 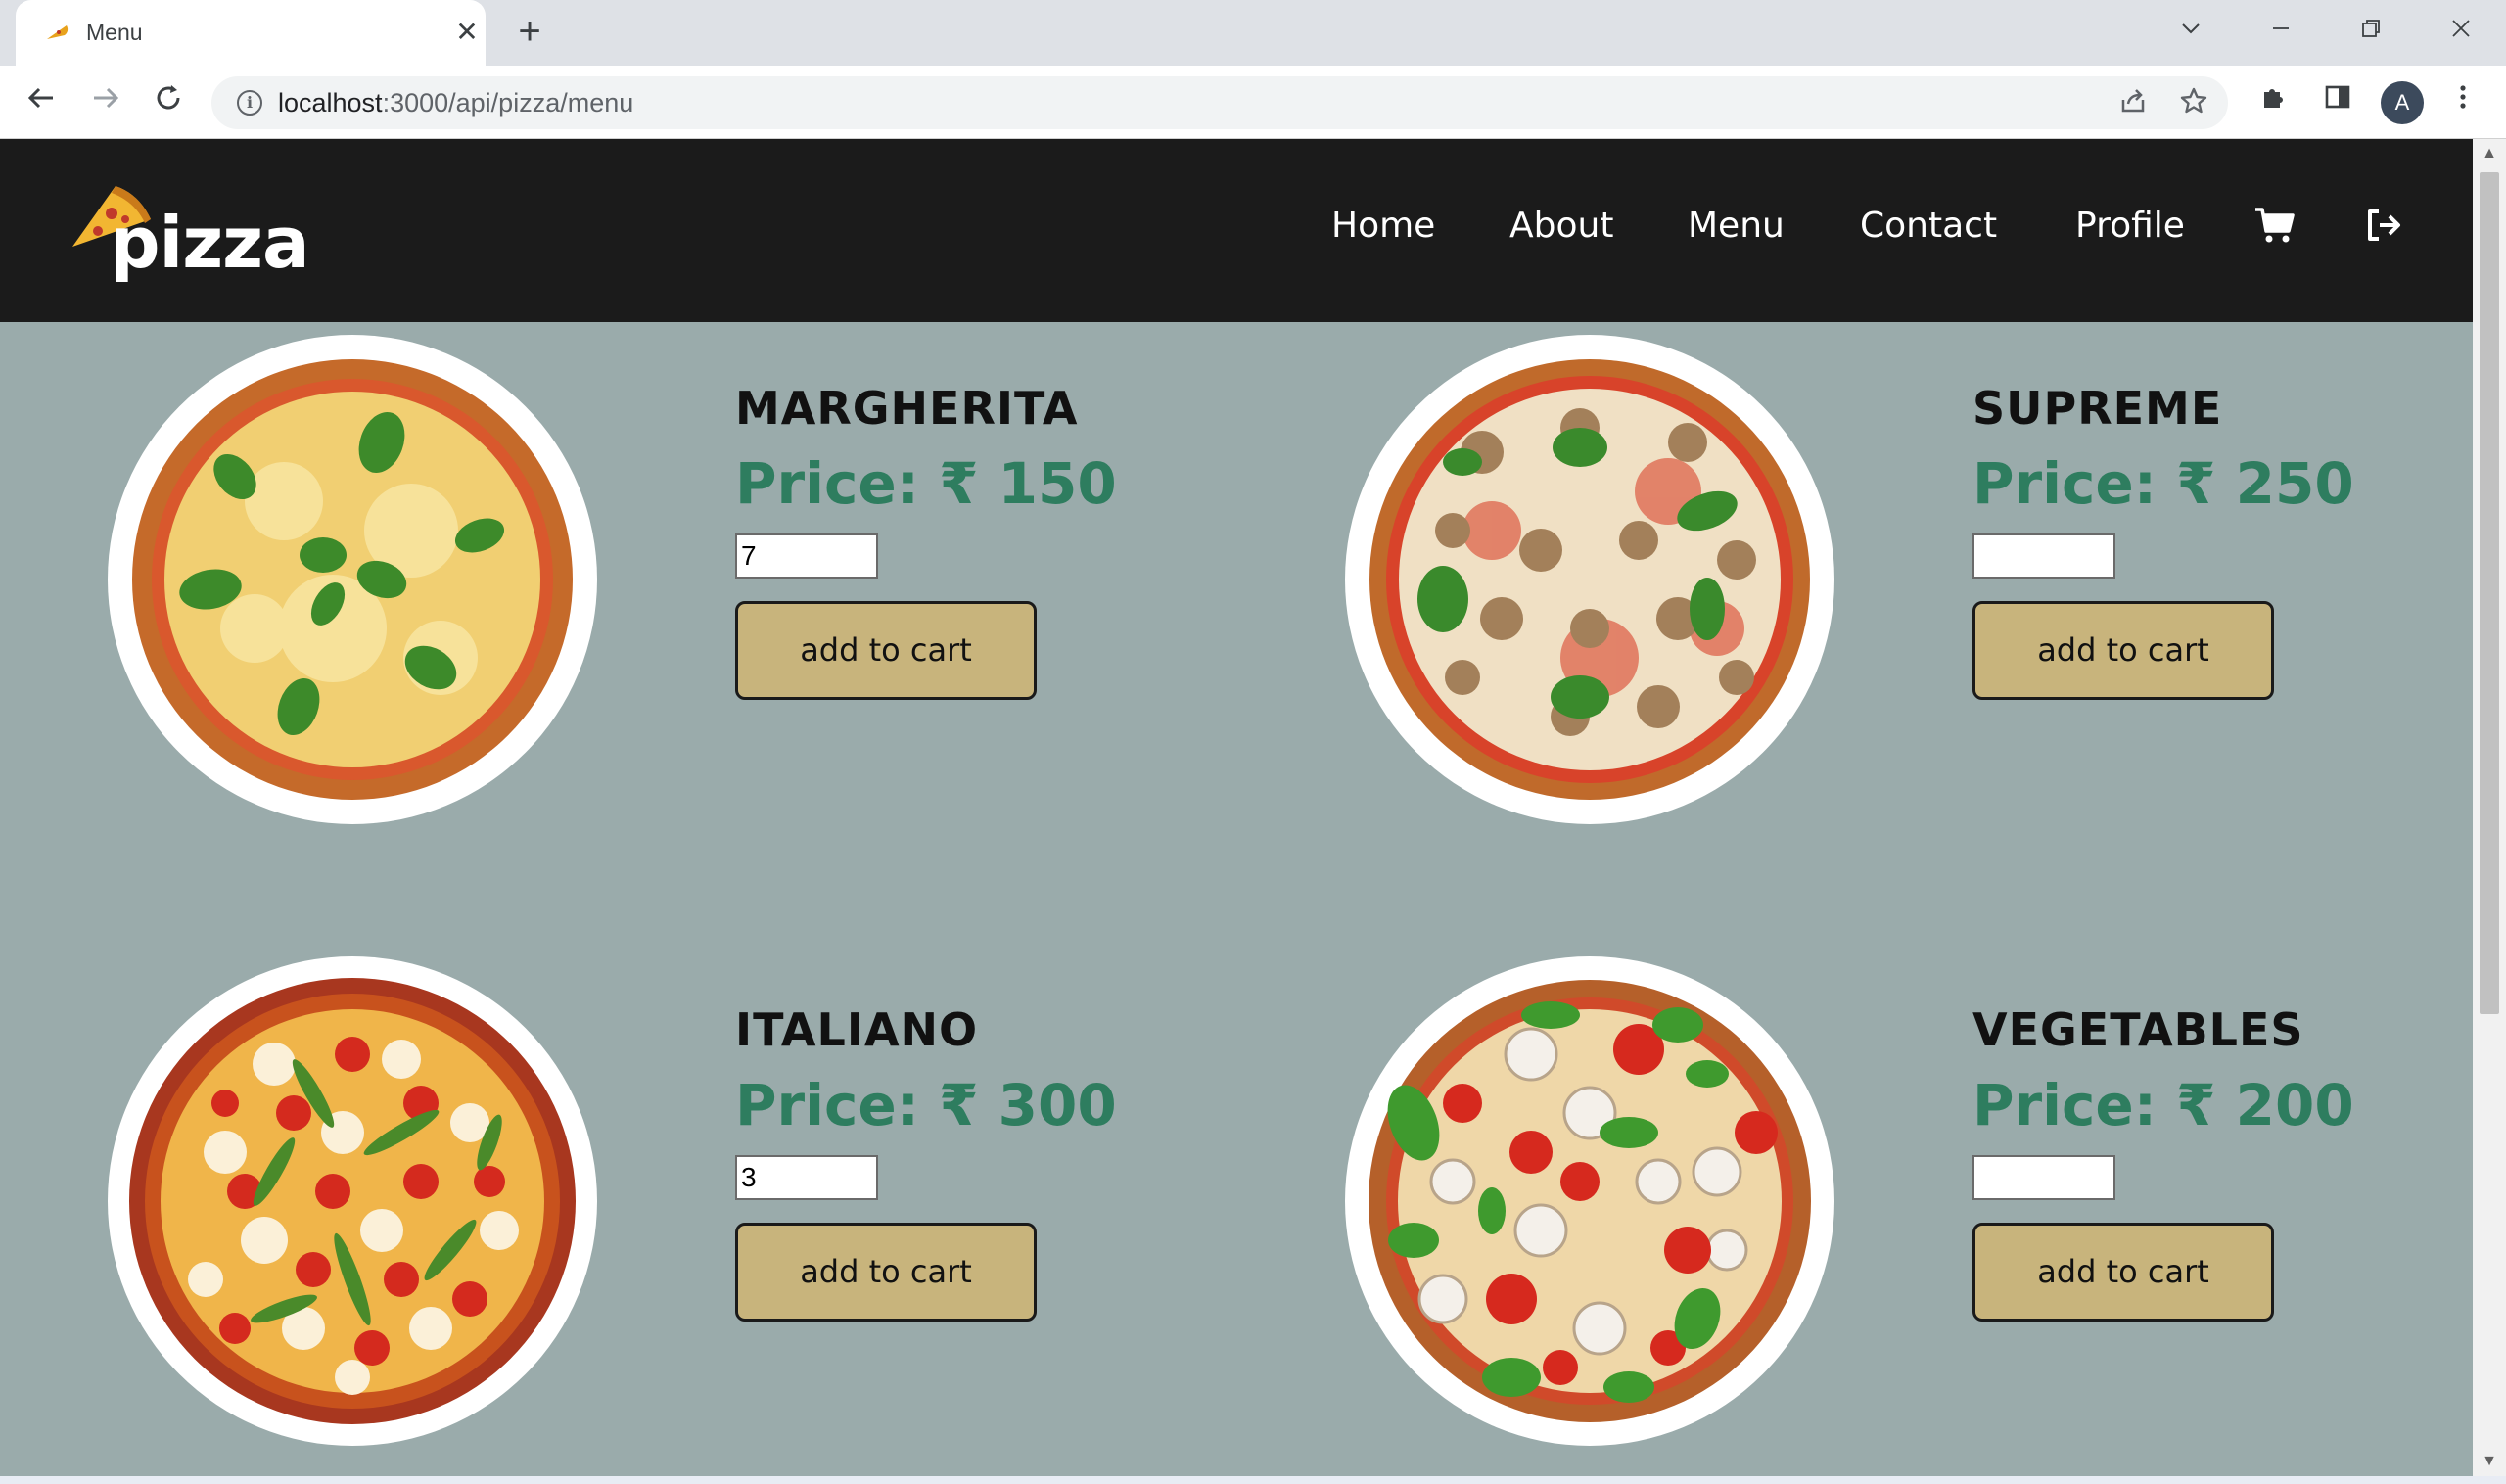 I want to click on bookmark-star-icon, so click(x=2193, y=102).